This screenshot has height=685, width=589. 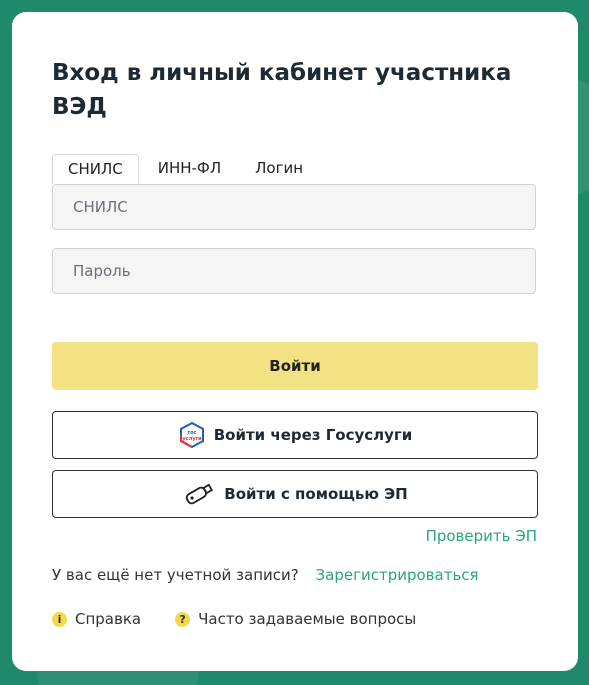 What do you see at coordinates (108, 619) in the screenshot?
I see `help-label: Справка` at bounding box center [108, 619].